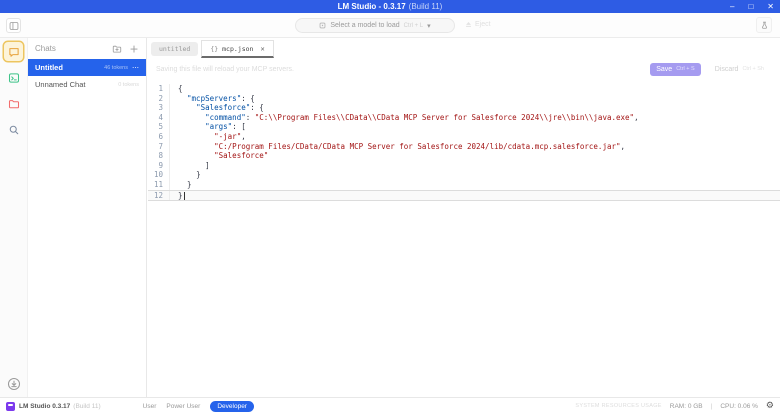 Image resolution: width=780 pixels, height=414 pixels. What do you see at coordinates (262, 49) in the screenshot?
I see `tab-close-icon: ✕` at bounding box center [262, 49].